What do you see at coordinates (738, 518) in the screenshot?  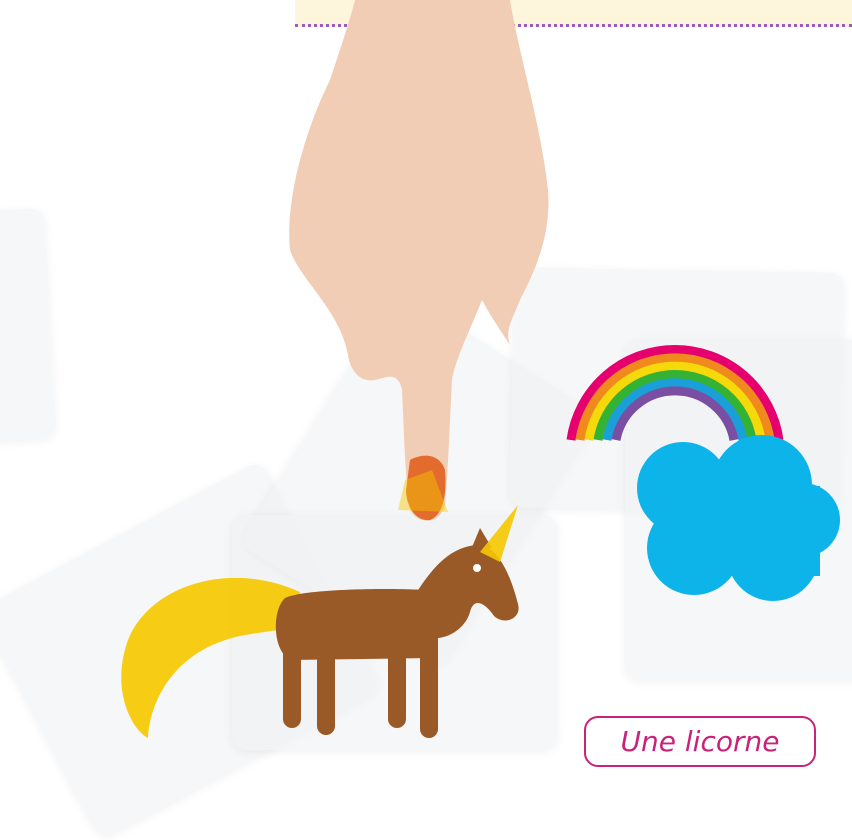 I see `cloud-icon` at bounding box center [738, 518].